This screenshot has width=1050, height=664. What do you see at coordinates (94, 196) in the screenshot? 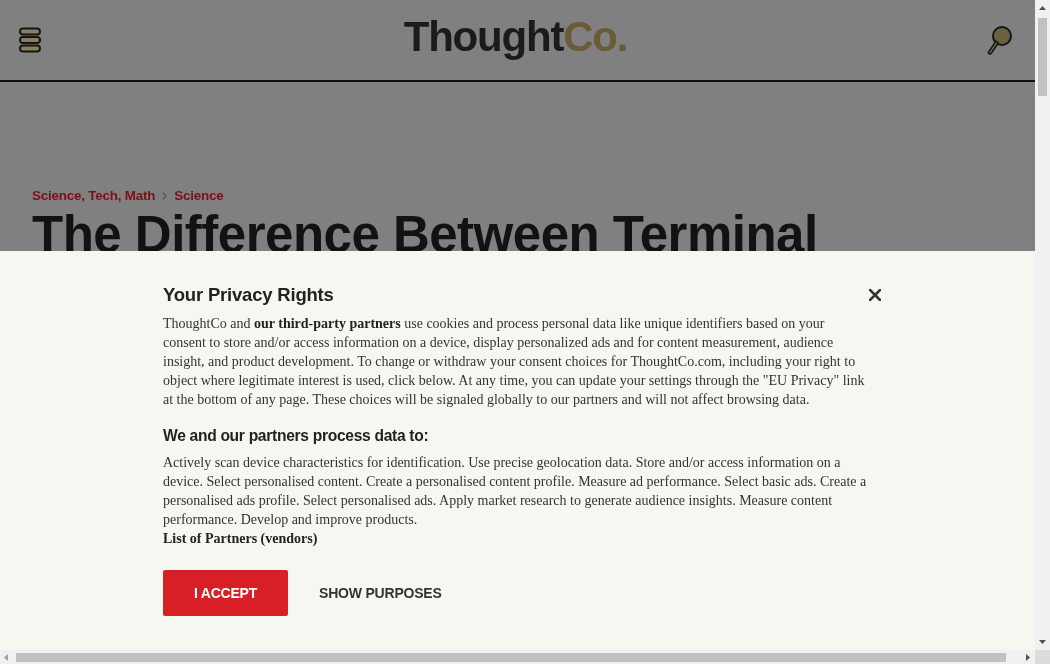
I see `breadcrumb-link: Science, Tech, Math` at bounding box center [94, 196].